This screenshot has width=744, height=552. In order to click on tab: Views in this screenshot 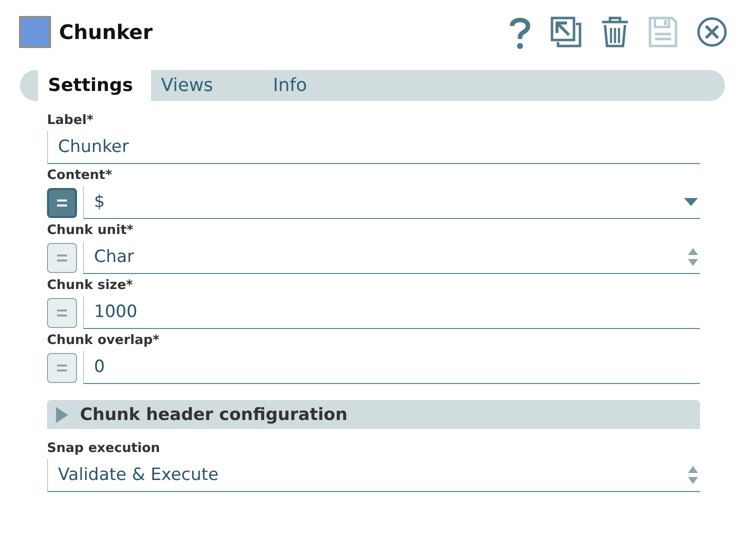, I will do `click(206, 85)`.